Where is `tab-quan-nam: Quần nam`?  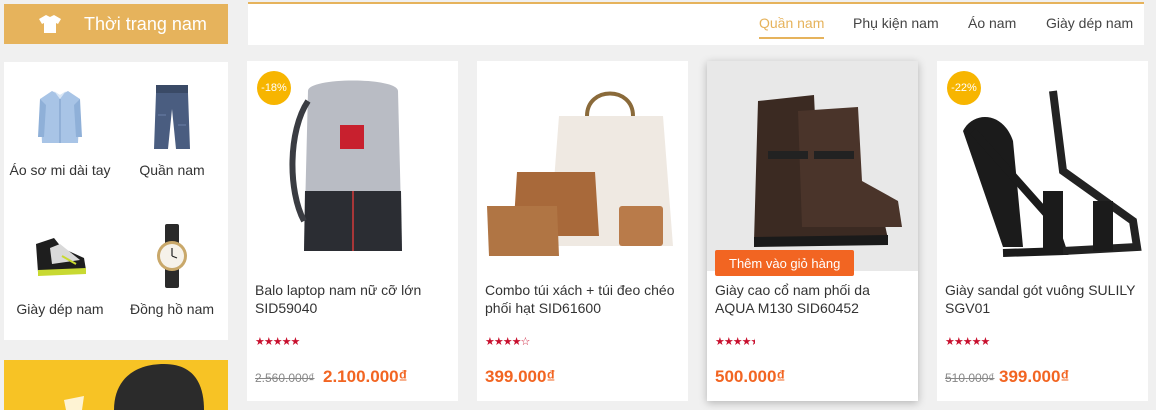
tab-quan-nam: Quần nam is located at coordinates (792, 27).